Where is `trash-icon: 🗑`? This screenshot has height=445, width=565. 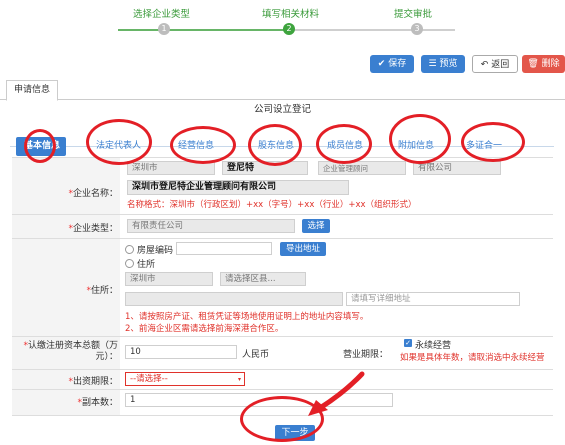
trash-icon: 🗑 is located at coordinates (533, 64).